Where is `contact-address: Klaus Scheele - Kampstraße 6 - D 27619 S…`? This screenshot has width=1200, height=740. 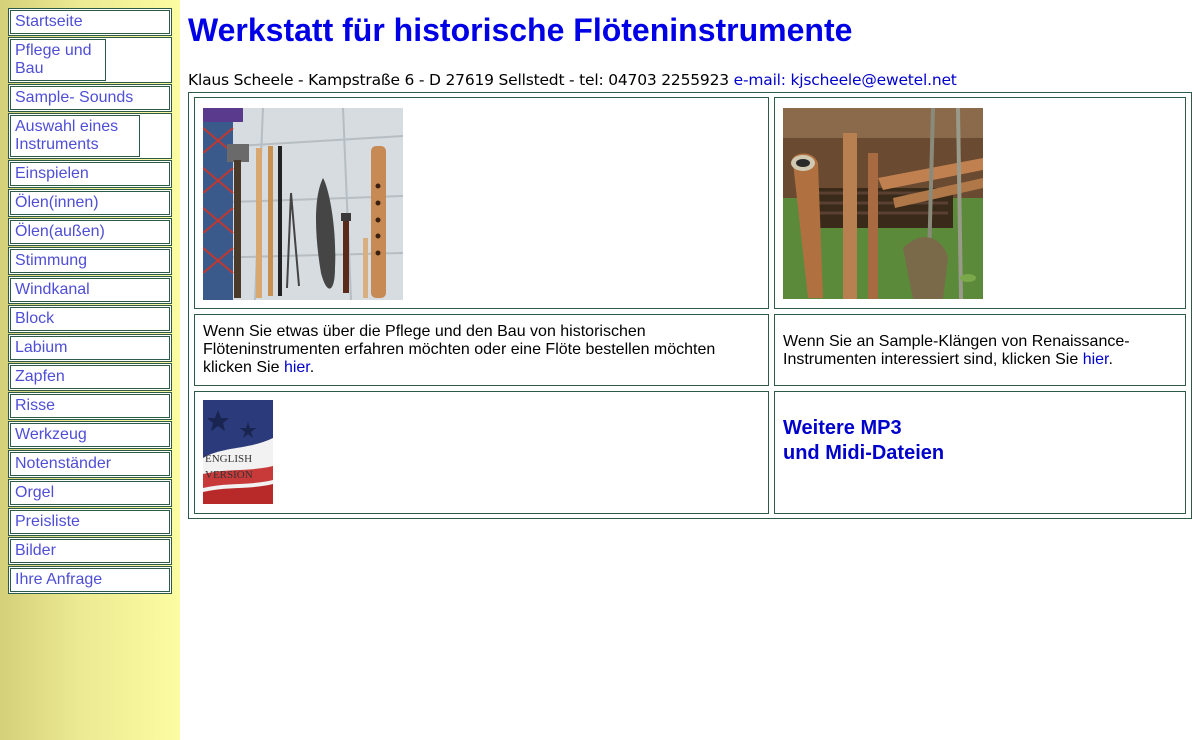
contact-address: Klaus Scheele - Kampstraße 6 - D 27619 S… is located at coordinates (458, 80).